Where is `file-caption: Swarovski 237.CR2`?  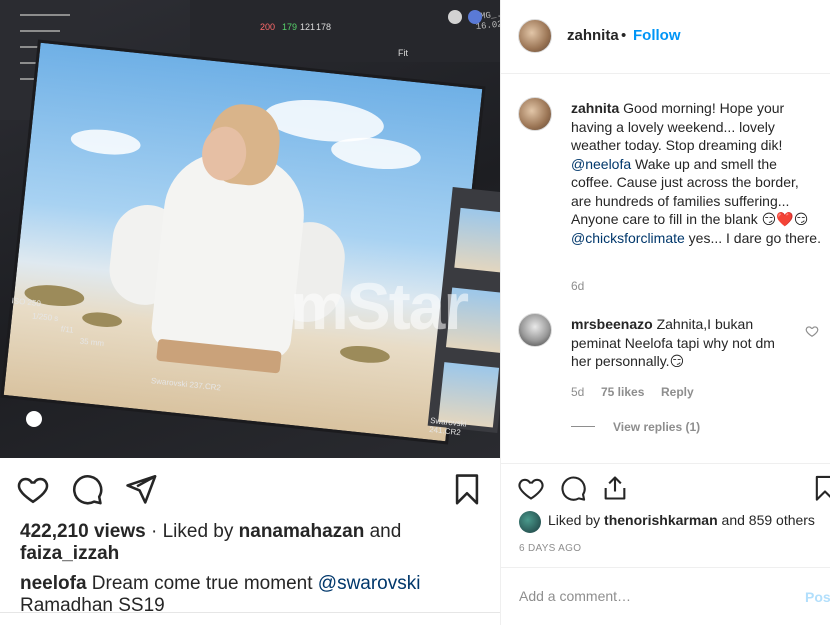 file-caption: Swarovski 237.CR2 is located at coordinates (186, 384).